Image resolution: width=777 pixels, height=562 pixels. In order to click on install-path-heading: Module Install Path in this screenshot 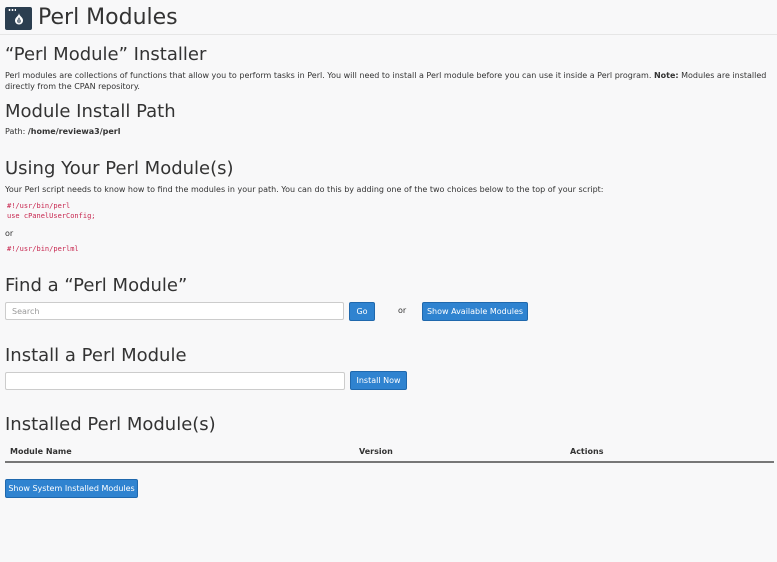, I will do `click(90, 111)`.